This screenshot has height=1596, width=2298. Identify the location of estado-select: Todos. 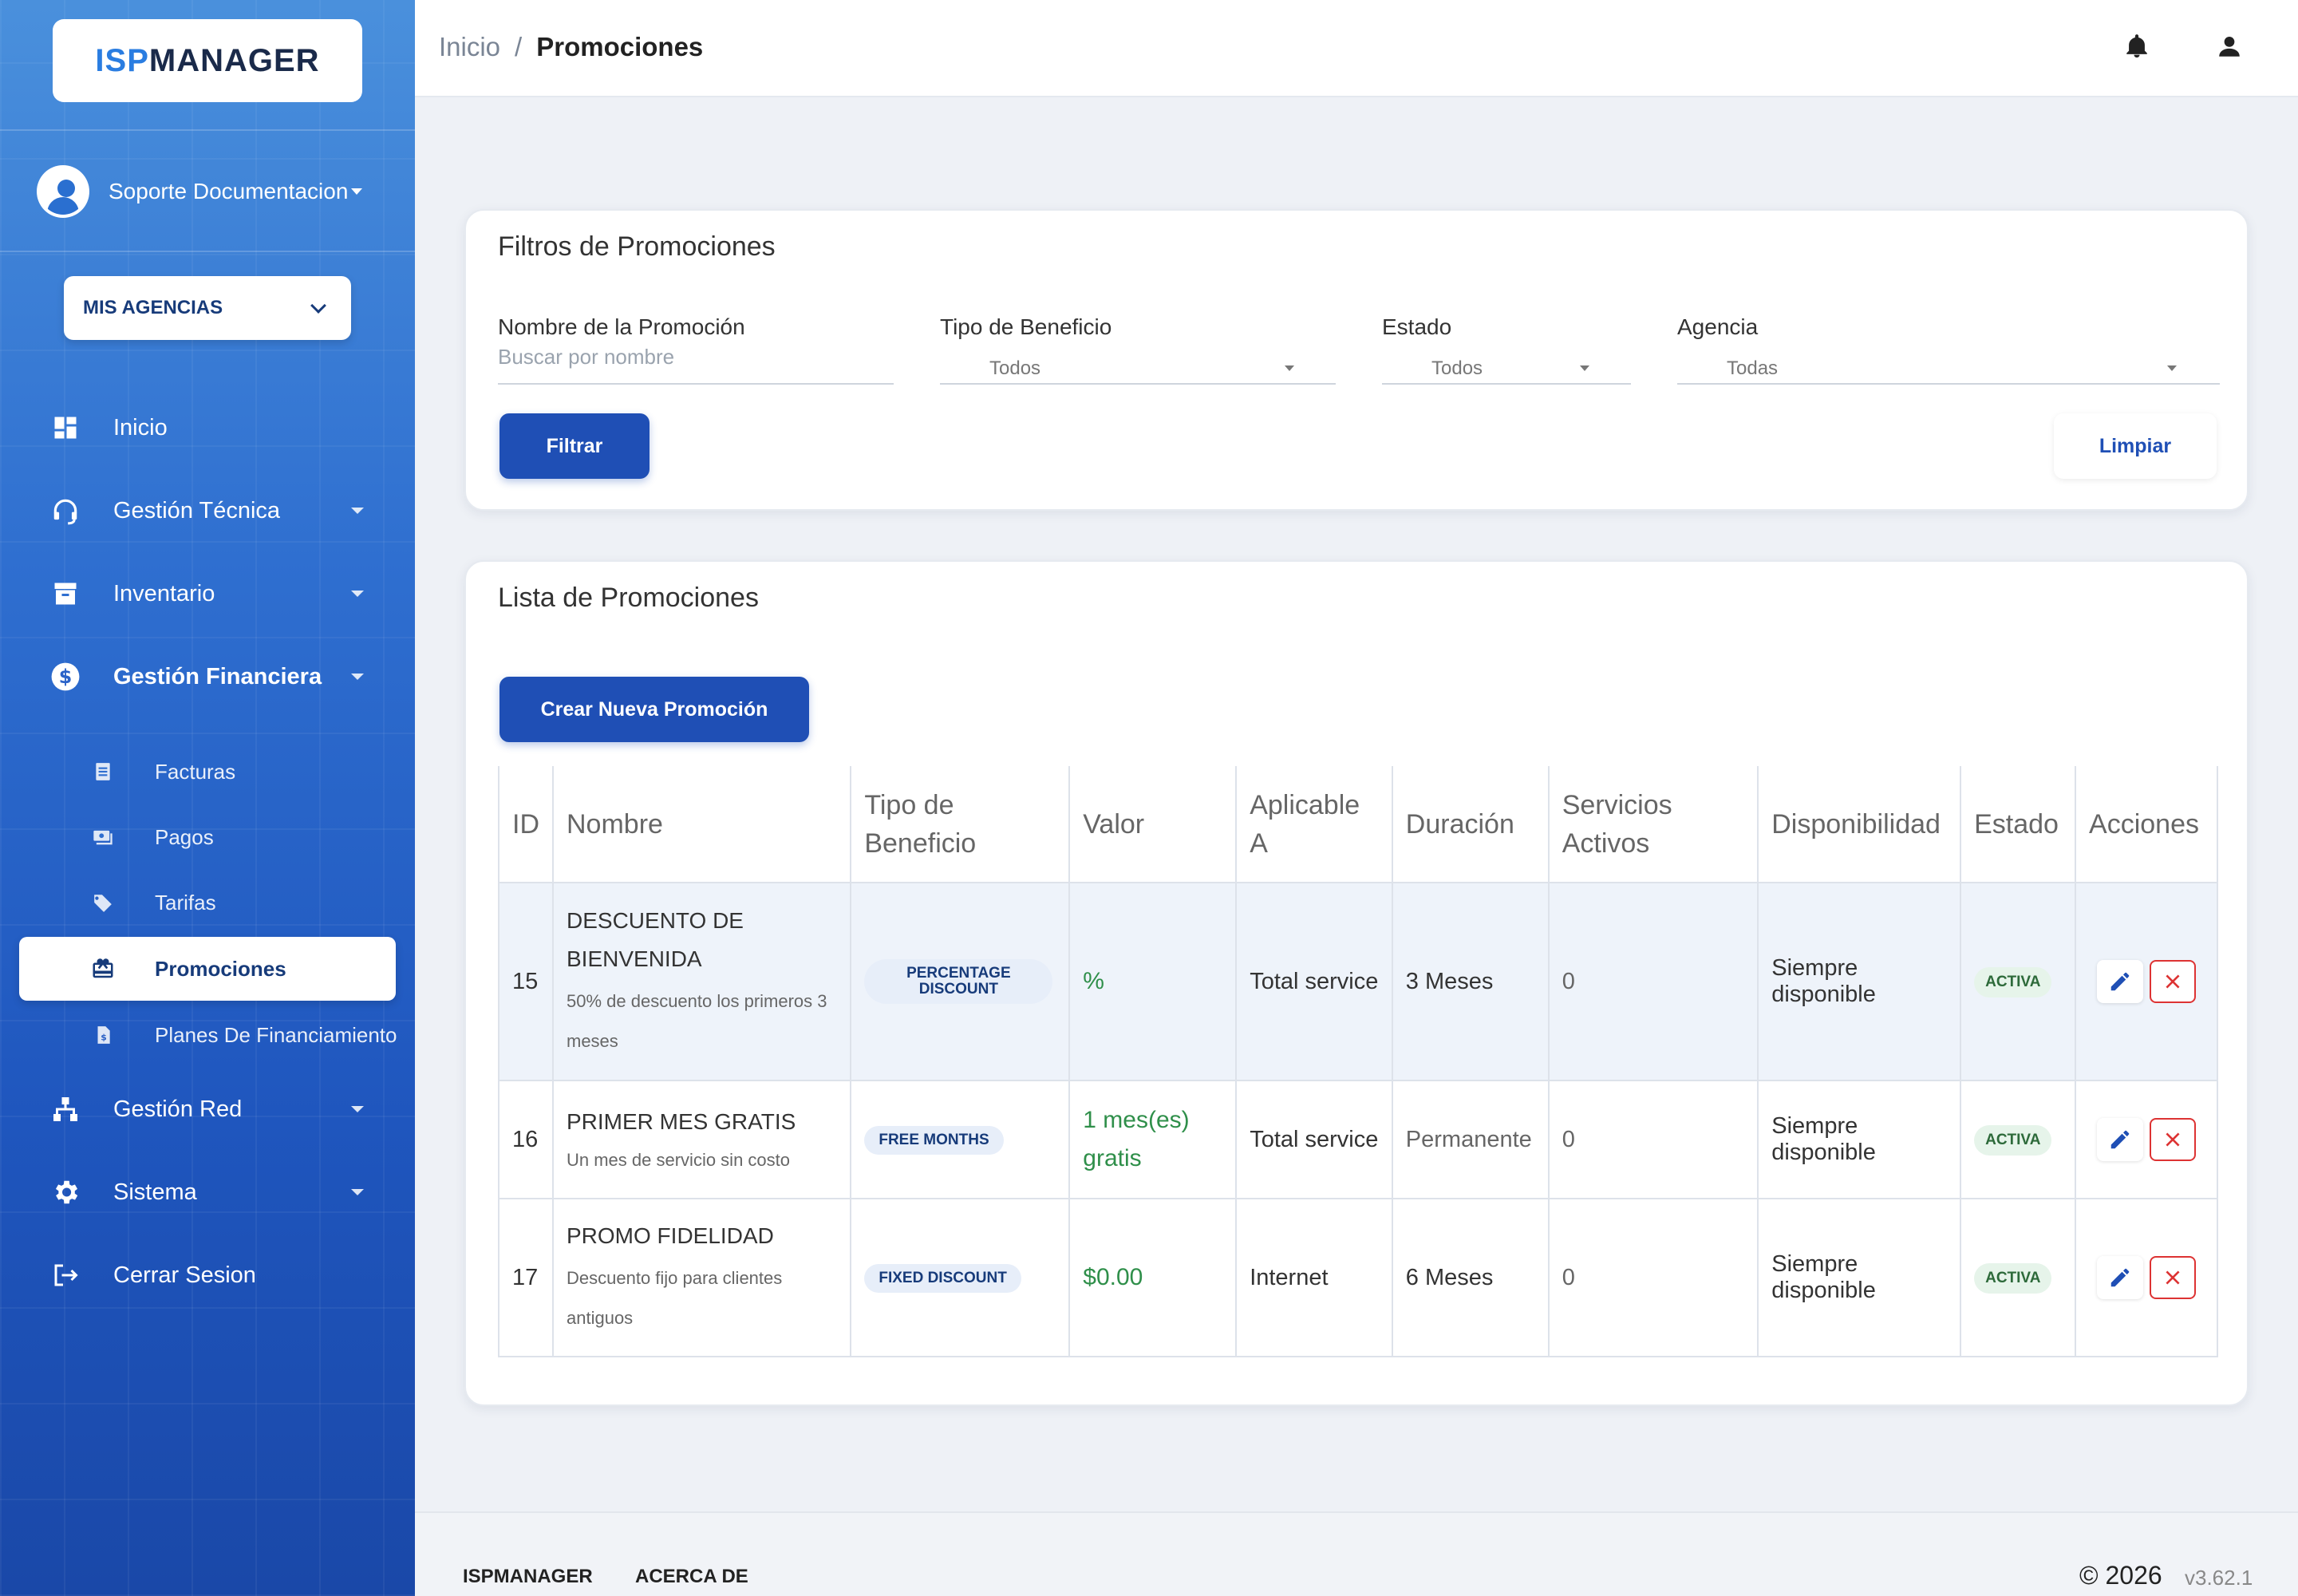
(1457, 369).